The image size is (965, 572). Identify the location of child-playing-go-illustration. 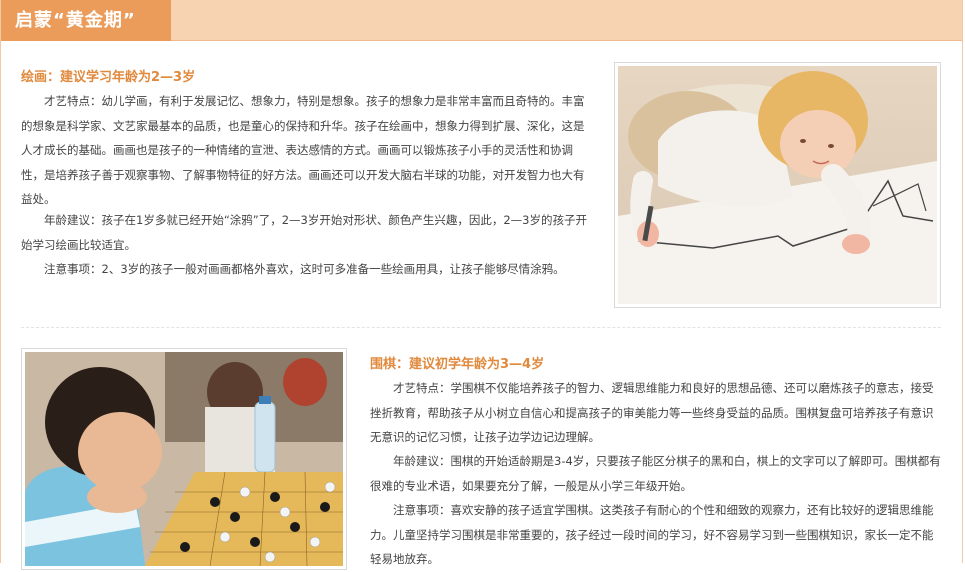
(184, 459).